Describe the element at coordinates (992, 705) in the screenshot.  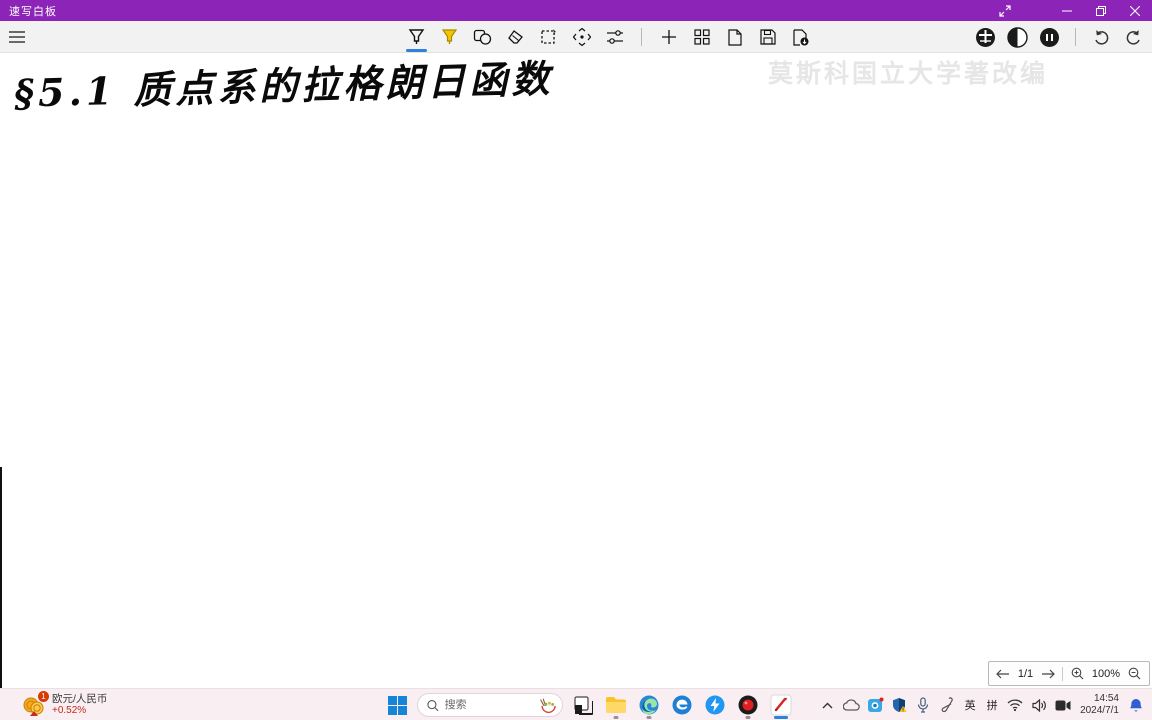
I see `ime-pinyin-indicator: 拼` at that location.